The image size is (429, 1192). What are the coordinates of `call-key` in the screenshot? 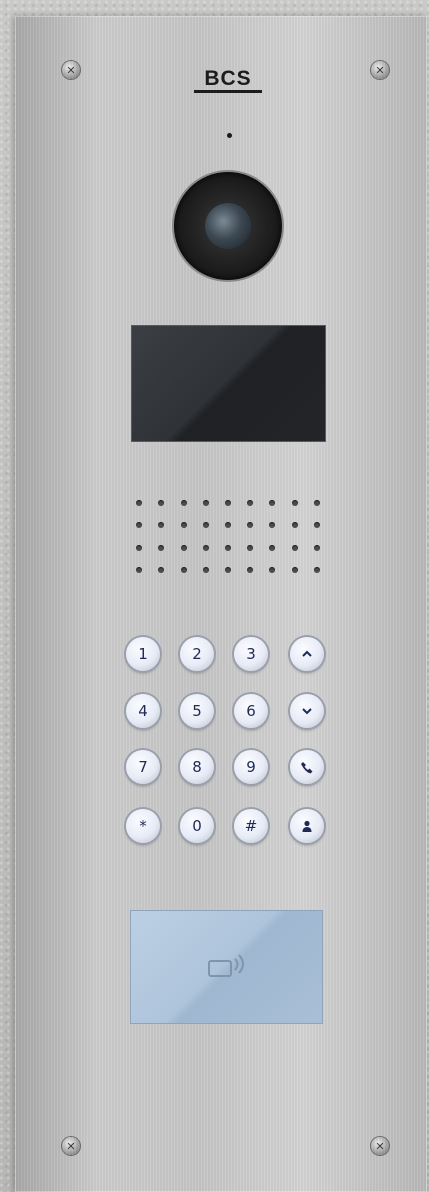 It's located at (307, 767).